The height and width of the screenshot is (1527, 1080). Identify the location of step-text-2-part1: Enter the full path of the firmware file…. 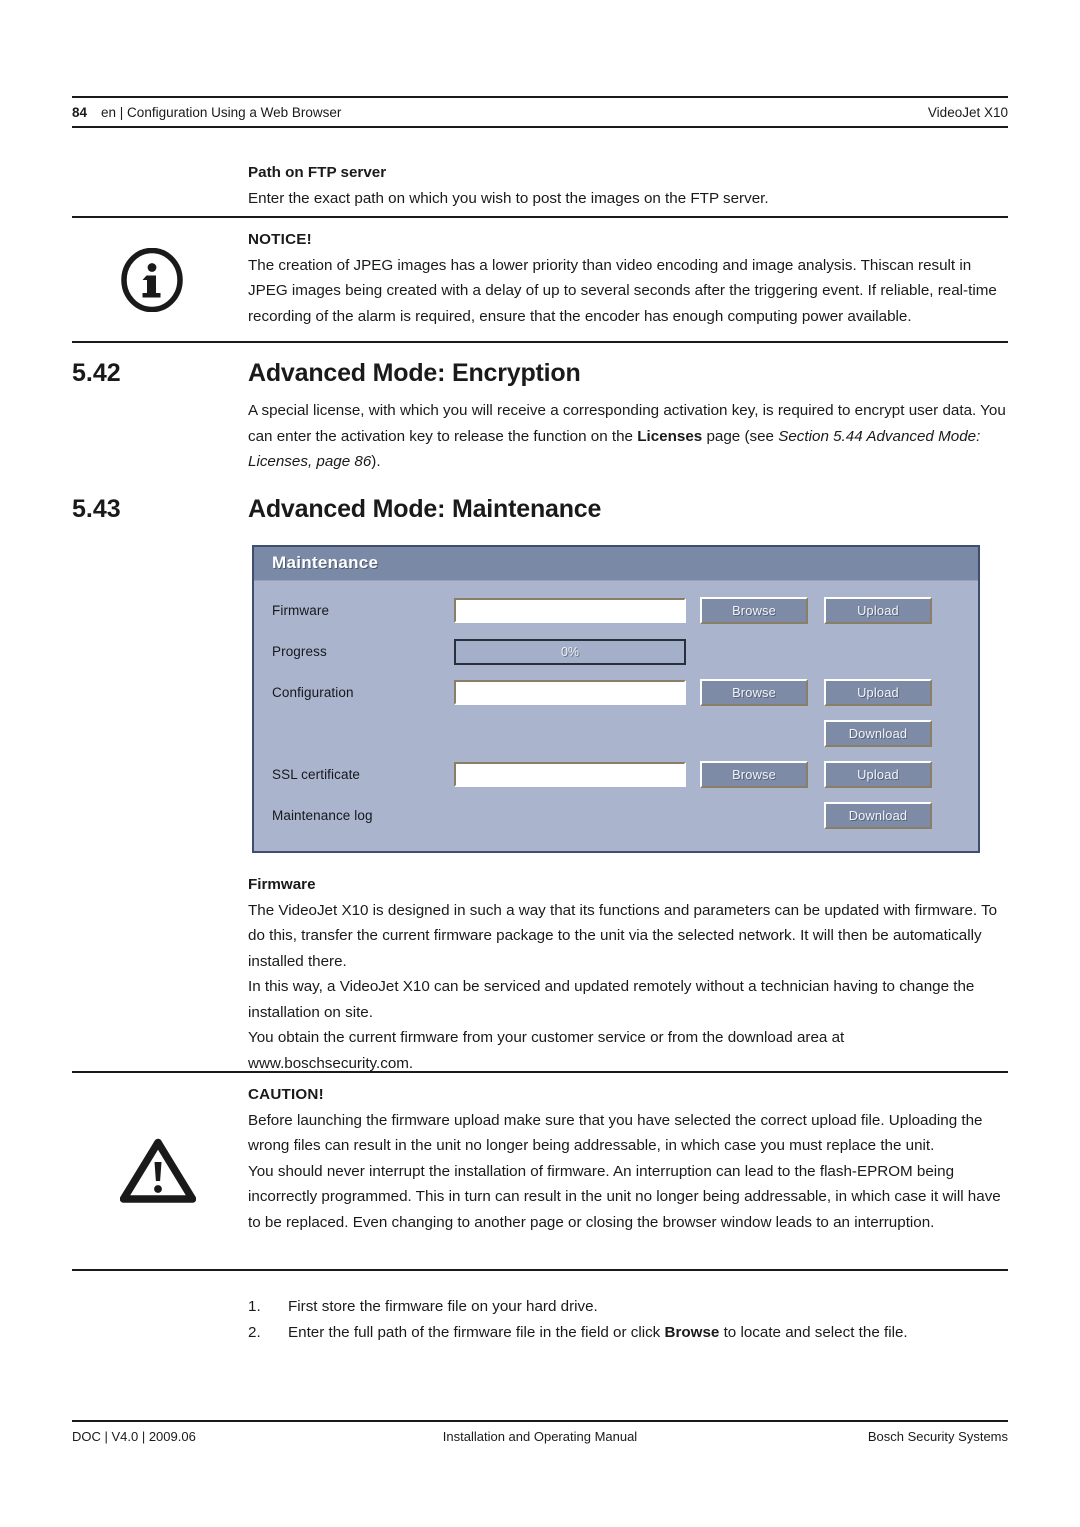
(476, 1332).